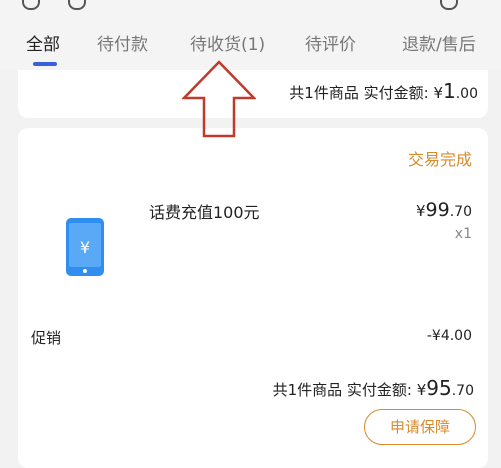  Describe the element at coordinates (43, 42) in the screenshot. I see `tab-all: 全部` at that location.